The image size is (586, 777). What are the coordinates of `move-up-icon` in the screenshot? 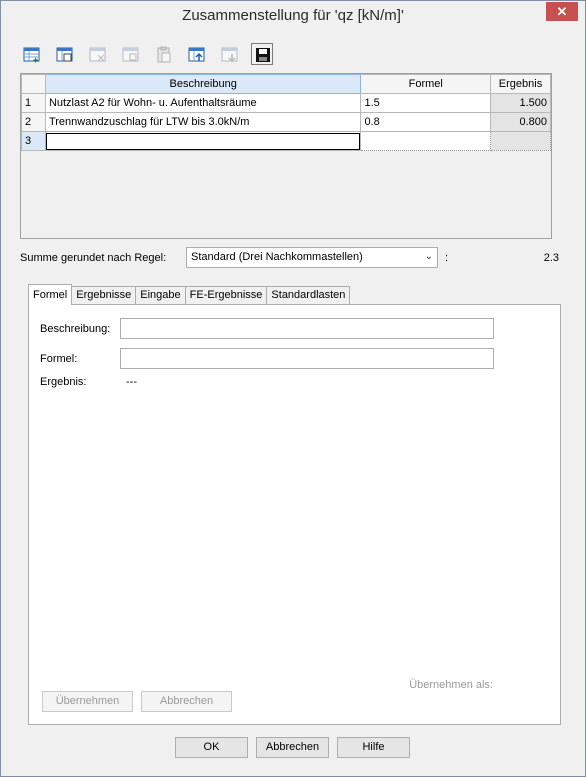 It's located at (196, 54).